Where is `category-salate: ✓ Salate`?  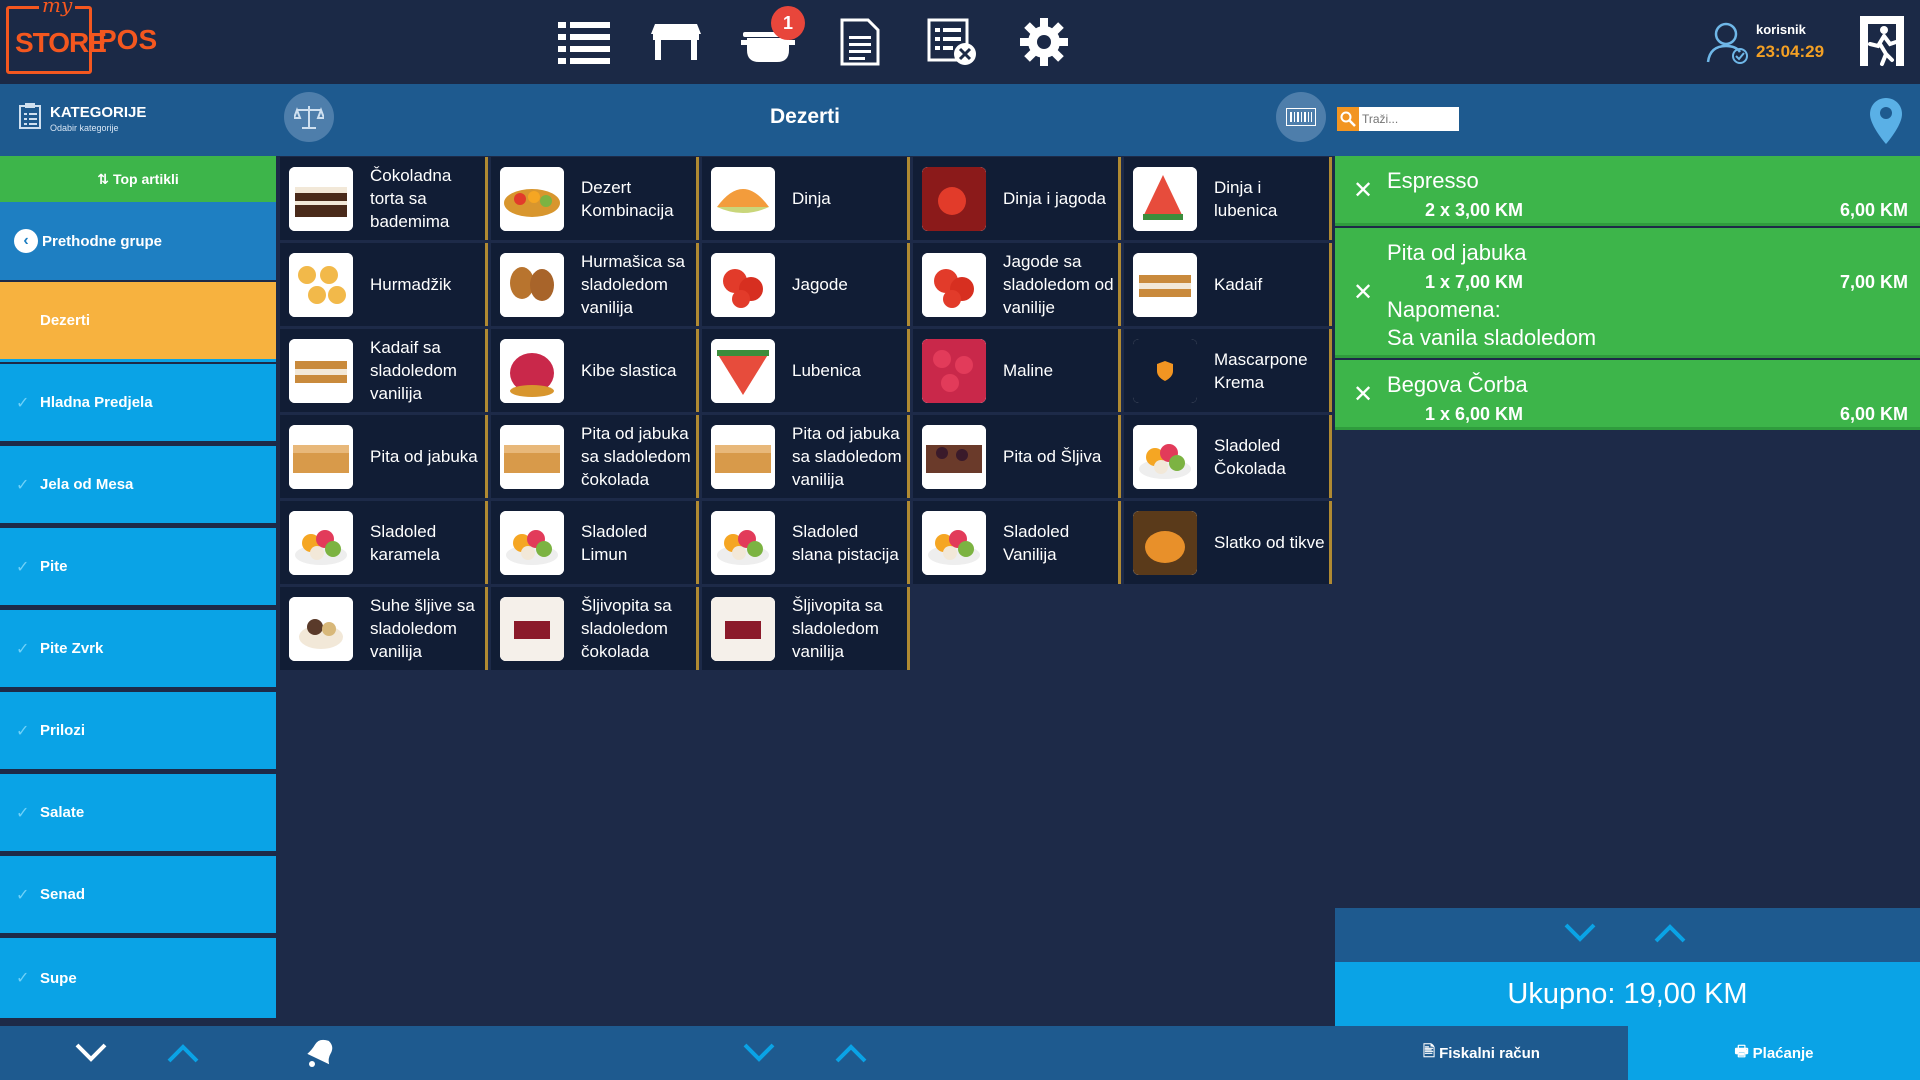
category-salate: ✓ Salate is located at coordinates (138, 814).